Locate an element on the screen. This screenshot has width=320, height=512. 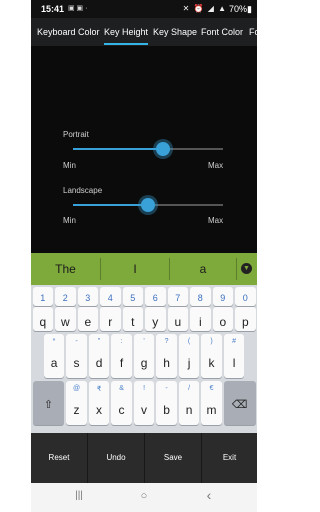
key-m: € m is located at coordinates (211, 403).